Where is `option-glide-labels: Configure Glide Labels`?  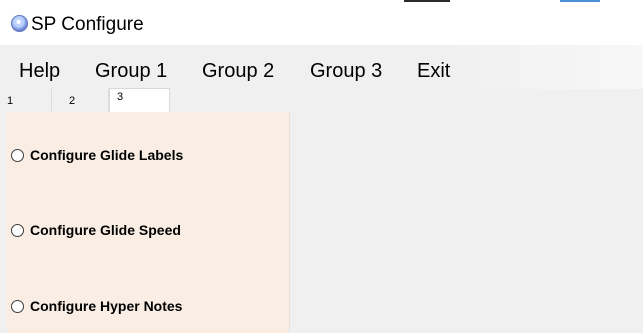
option-glide-labels: Configure Glide Labels is located at coordinates (97, 155).